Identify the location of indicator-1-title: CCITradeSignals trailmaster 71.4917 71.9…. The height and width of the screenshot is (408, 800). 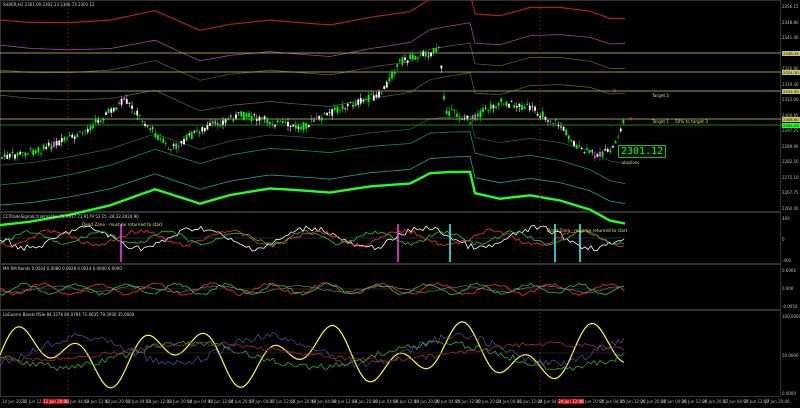
(71, 216).